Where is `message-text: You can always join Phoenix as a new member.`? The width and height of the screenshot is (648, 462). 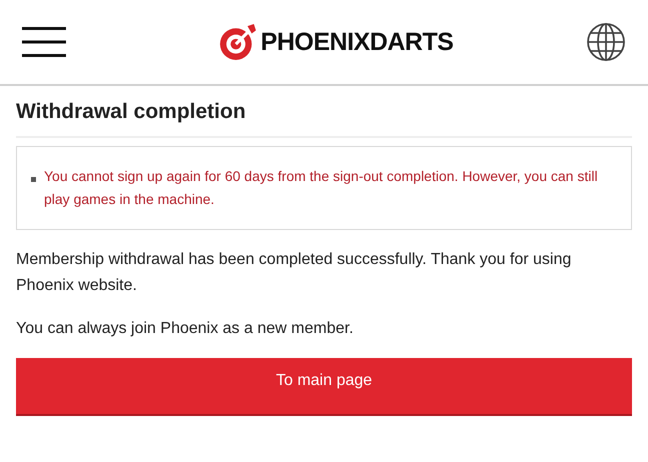 message-text: You can always join Phoenix as a new member. is located at coordinates (185, 329).